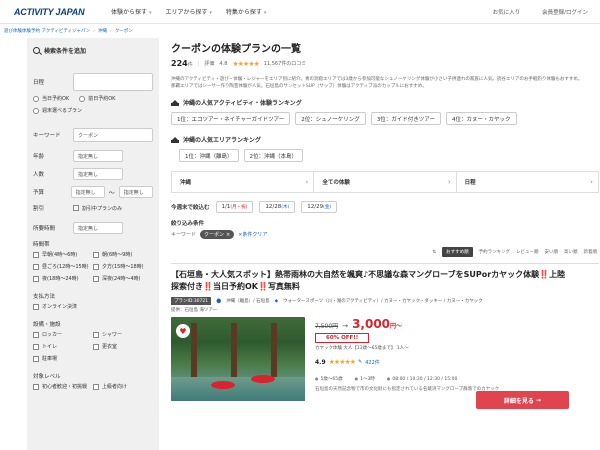  Describe the element at coordinates (123, 346) in the screenshot. I see `changing-room-checkbox: 更衣室` at that location.